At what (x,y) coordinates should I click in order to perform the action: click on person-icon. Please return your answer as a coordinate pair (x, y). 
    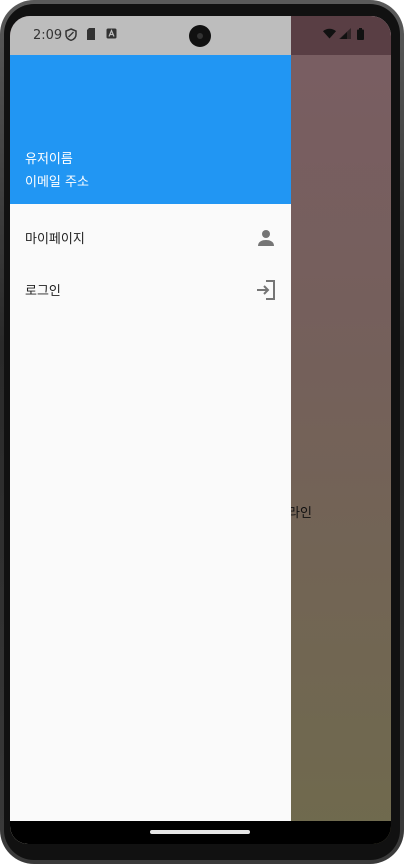
    Looking at the image, I should click on (266, 238).